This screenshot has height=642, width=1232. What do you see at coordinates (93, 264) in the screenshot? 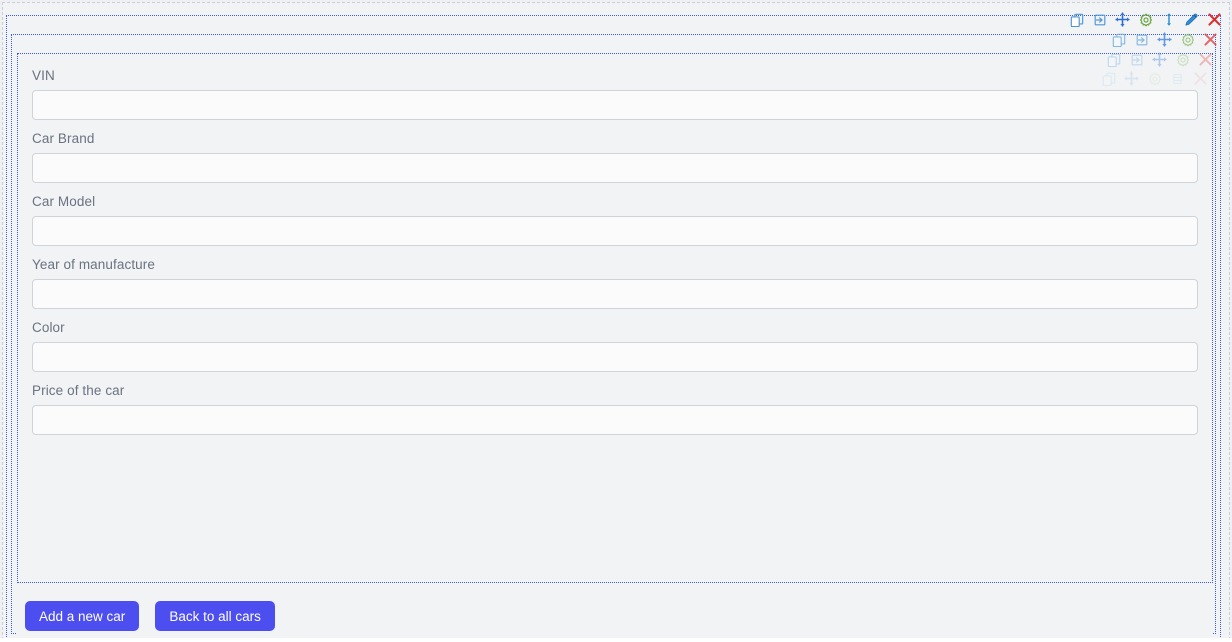
I see `field-label: Year of manufacture` at bounding box center [93, 264].